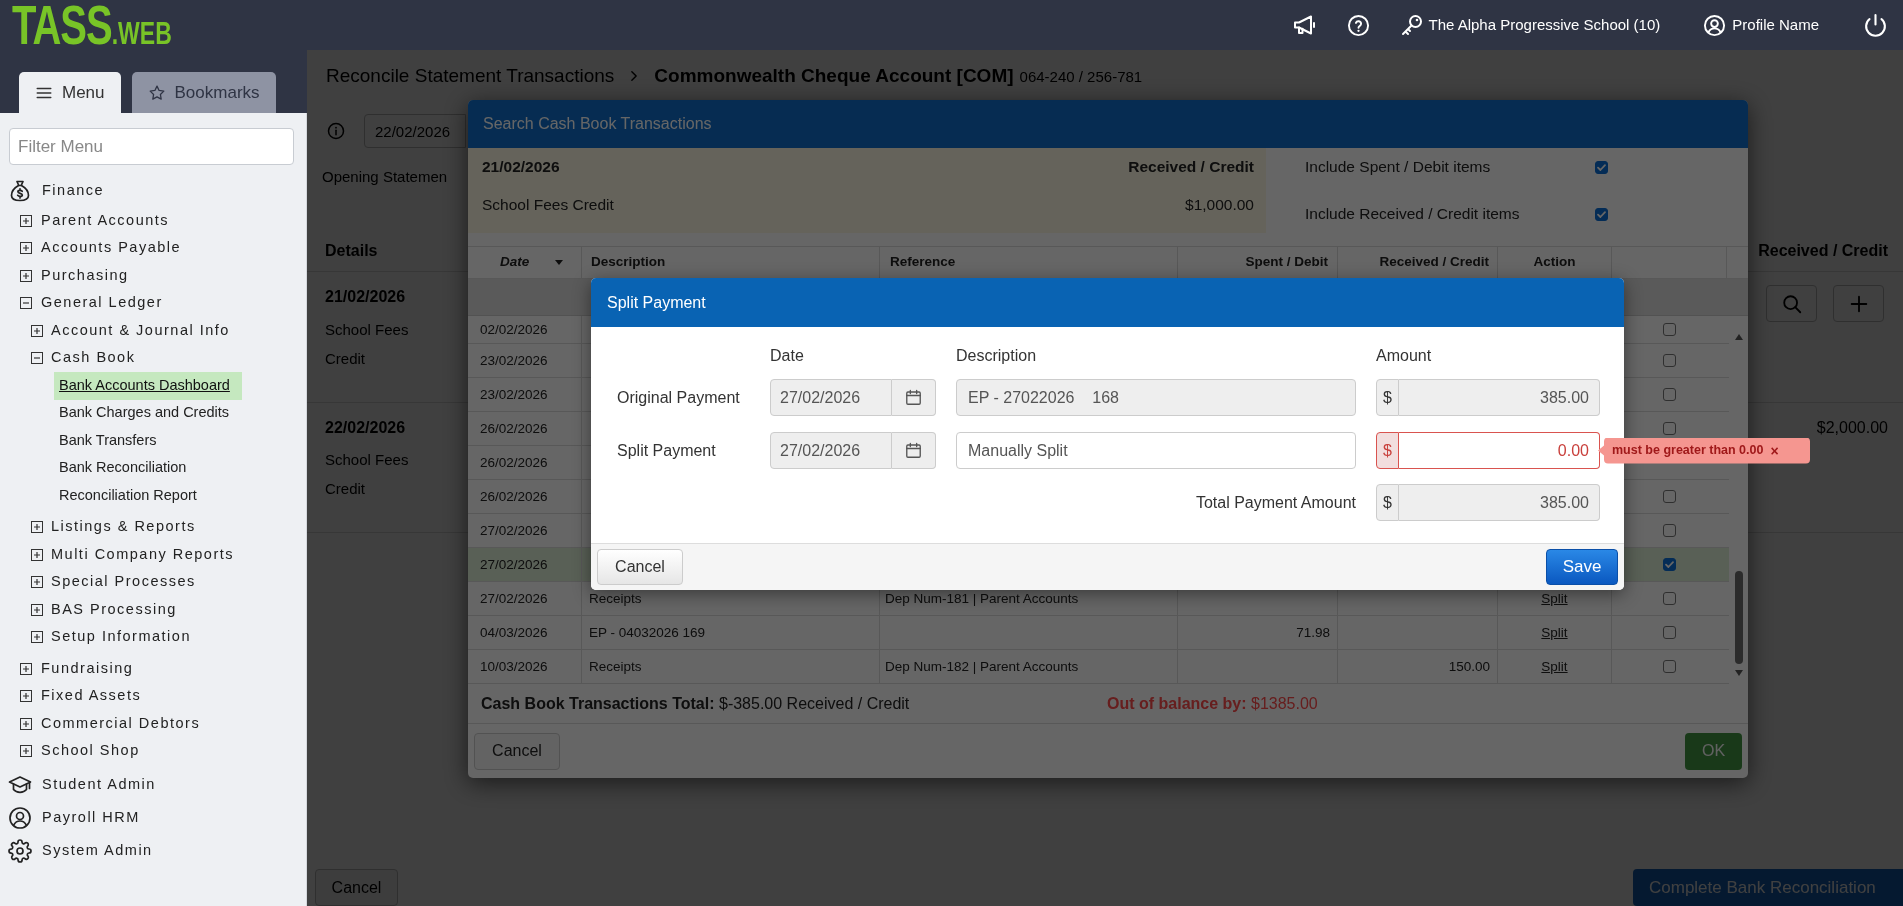 Image resolution: width=1903 pixels, height=906 pixels. What do you see at coordinates (1858, 303) in the screenshot?
I see `add-button` at bounding box center [1858, 303].